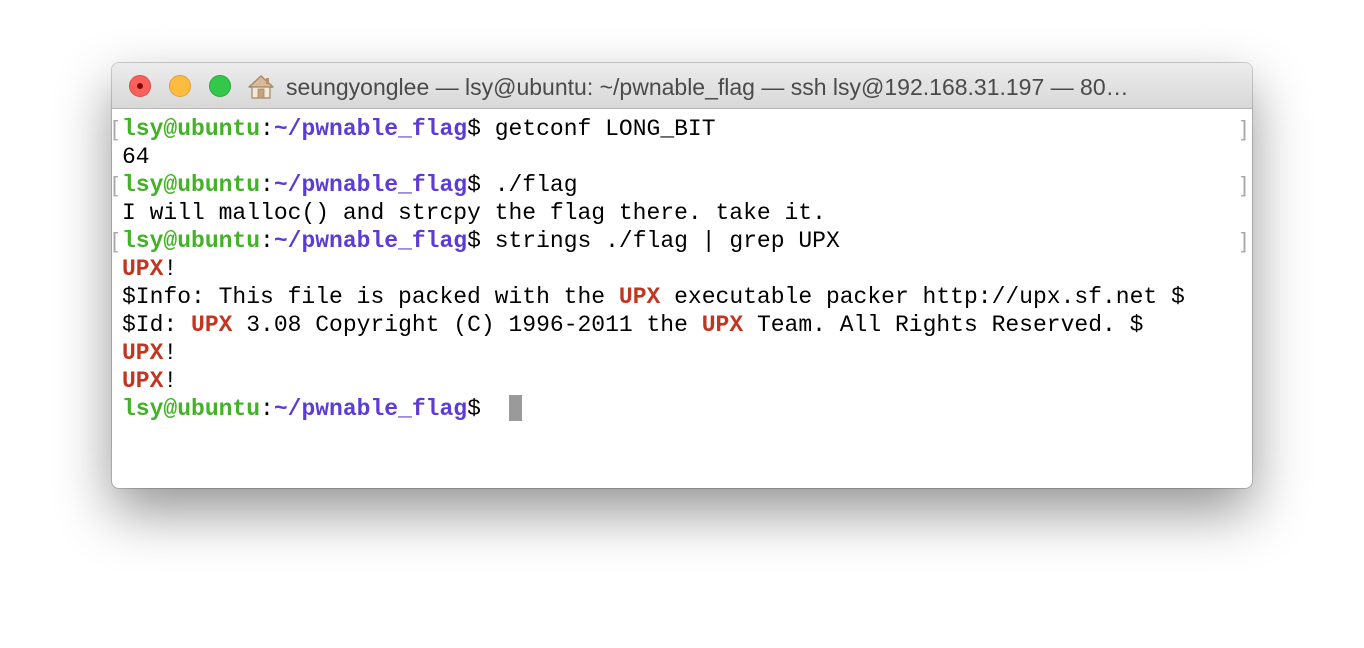 This screenshot has width=1364, height=648. Describe the element at coordinates (682, 409) in the screenshot. I see `terminal-line: lsy@ubuntu:~/pwnable_flag$` at that location.